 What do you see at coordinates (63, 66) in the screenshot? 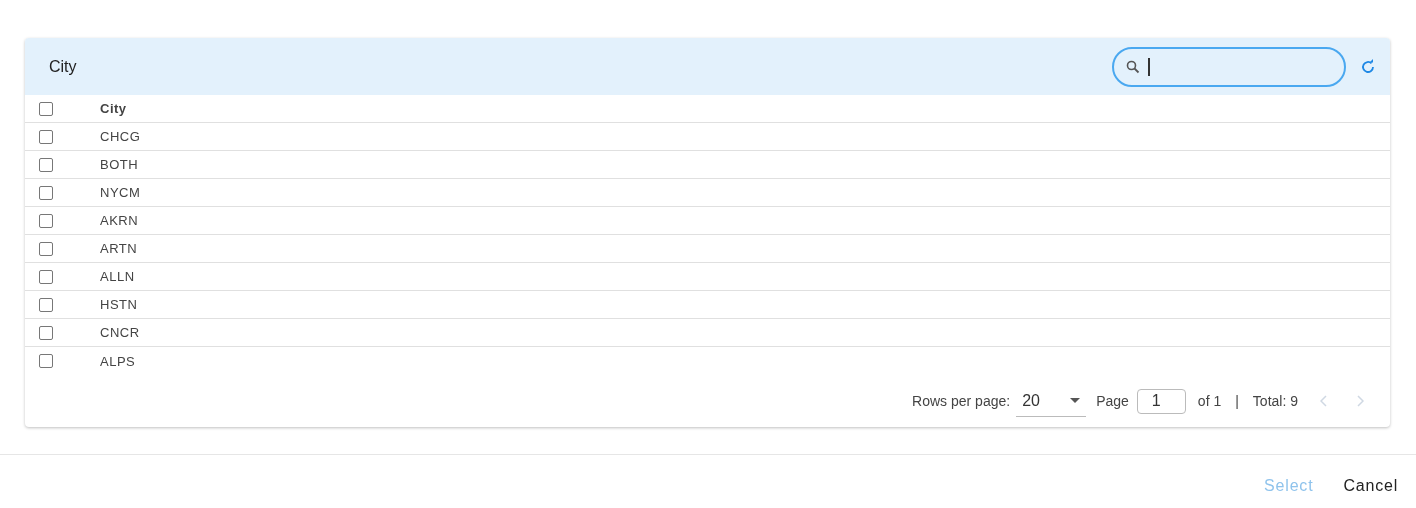
I see `panel-title: City` at bounding box center [63, 66].